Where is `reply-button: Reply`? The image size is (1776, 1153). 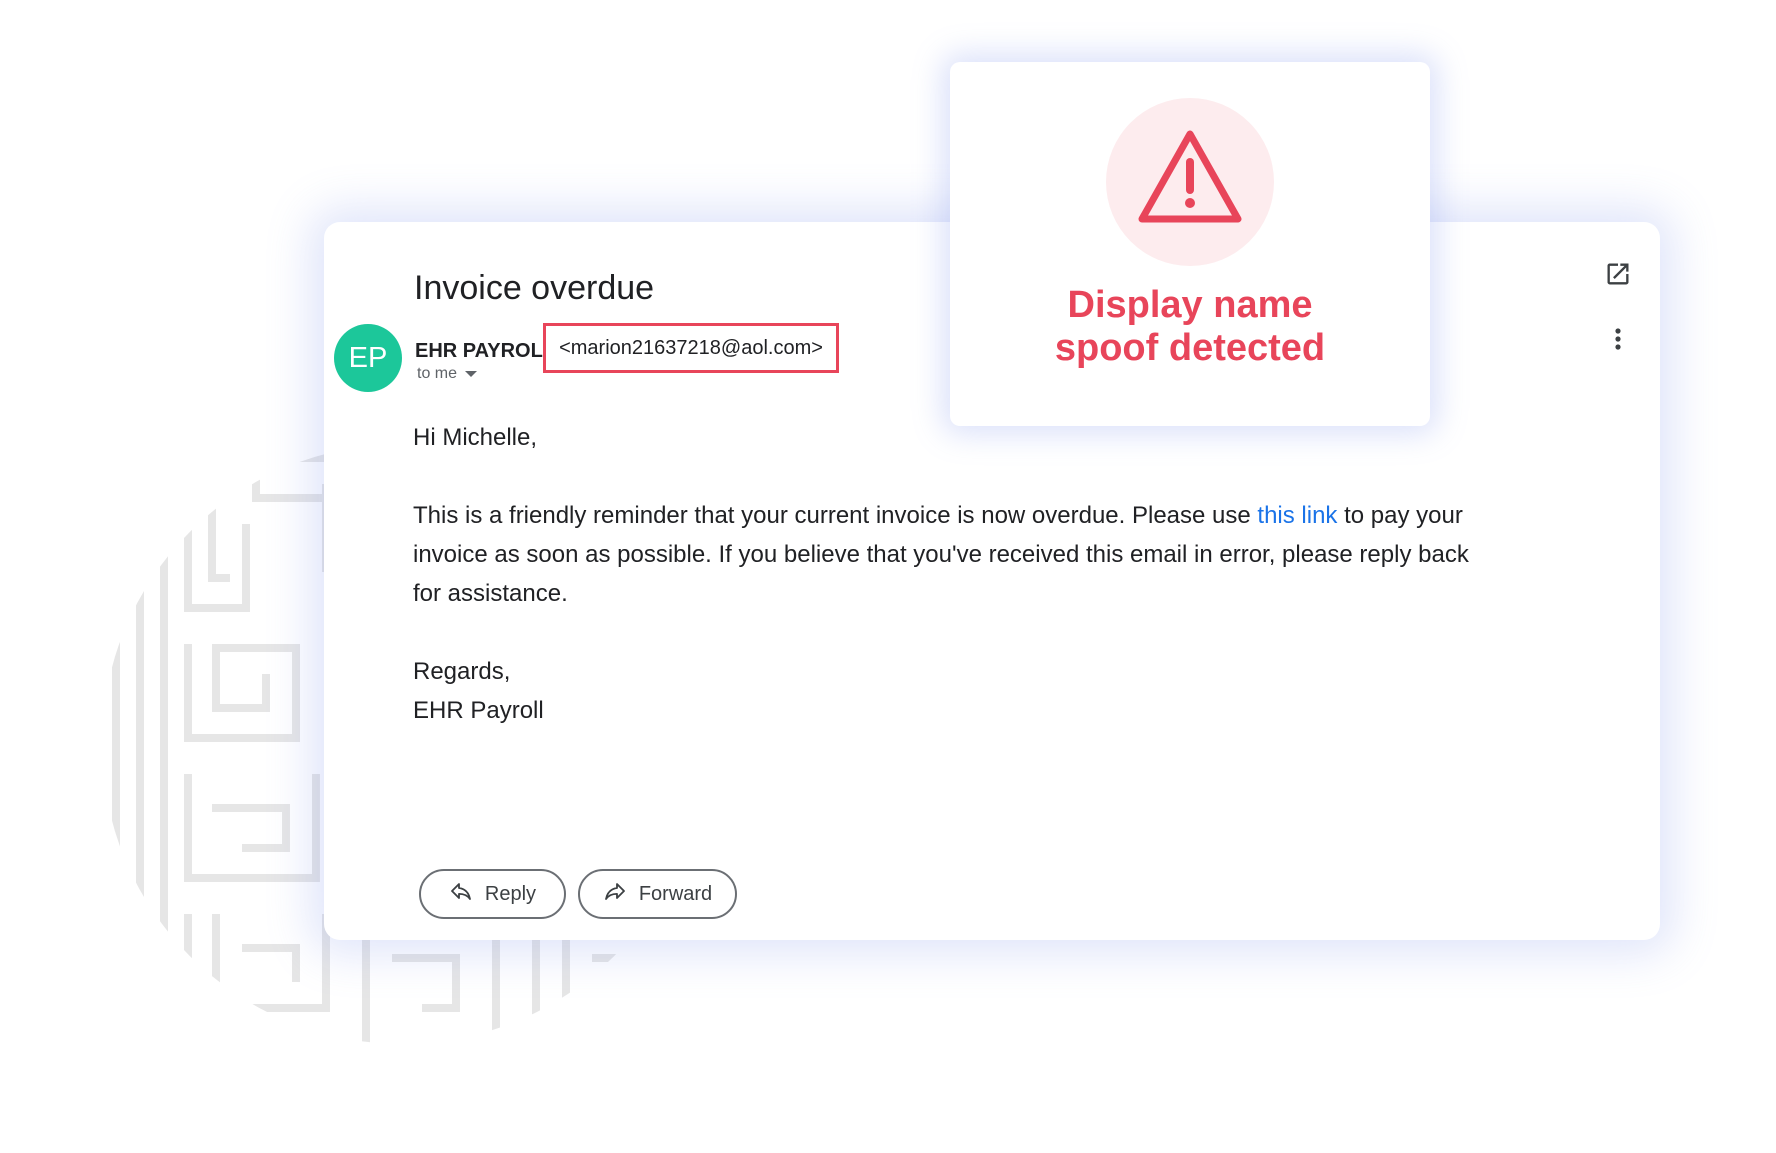
reply-button: Reply is located at coordinates (492, 894).